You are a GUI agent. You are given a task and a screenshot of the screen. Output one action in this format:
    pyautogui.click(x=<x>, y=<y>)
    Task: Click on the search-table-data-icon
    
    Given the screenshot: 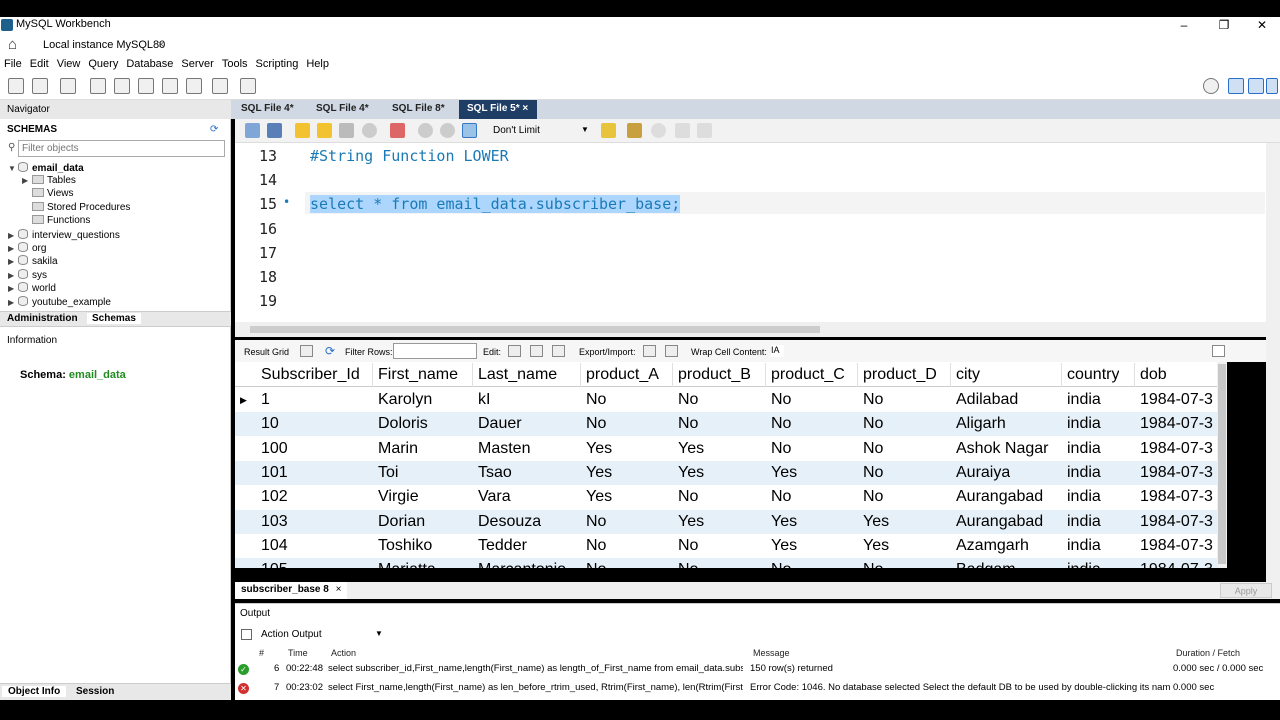 What is the action you would take?
    pyautogui.click(x=220, y=86)
    